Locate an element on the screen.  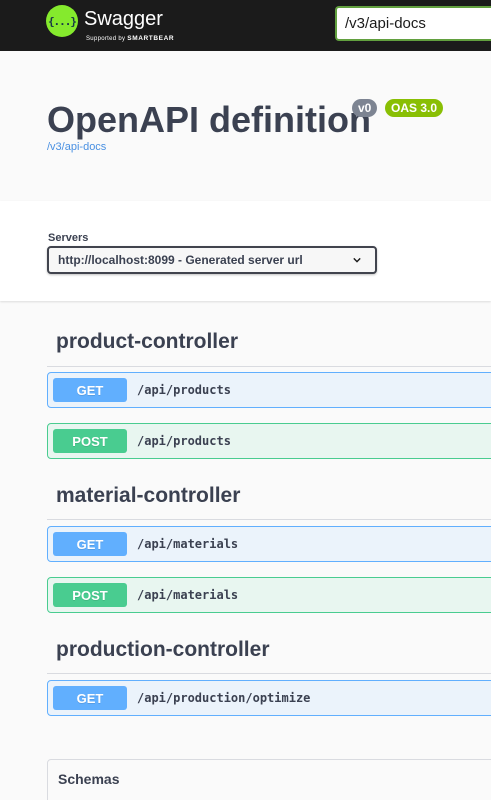
topbar: {...} Swagger Supported by SMARTBEAR is located at coordinates (245, 25).